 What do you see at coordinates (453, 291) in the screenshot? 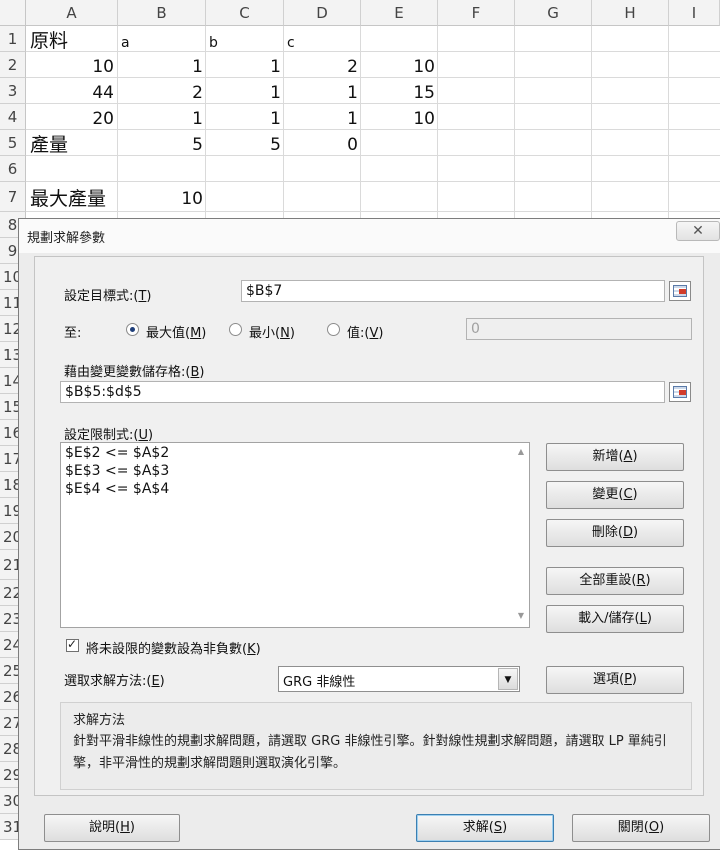
I see `objective-input` at bounding box center [453, 291].